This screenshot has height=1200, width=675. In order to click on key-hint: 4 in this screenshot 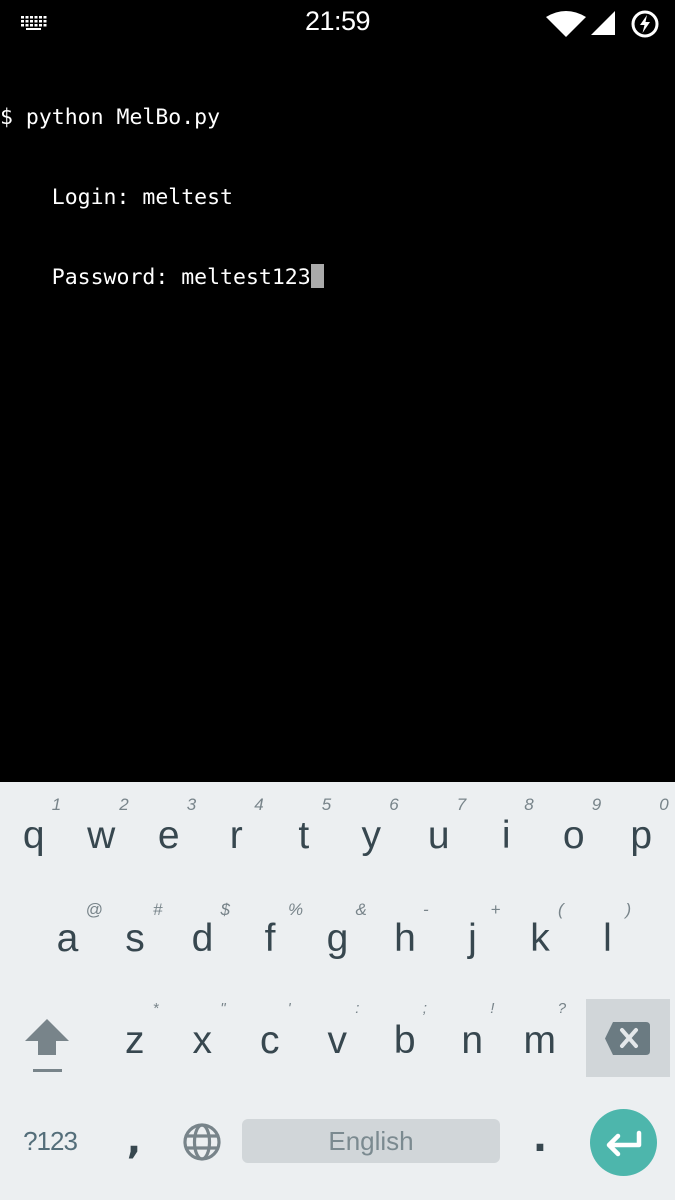, I will do `click(259, 804)`.